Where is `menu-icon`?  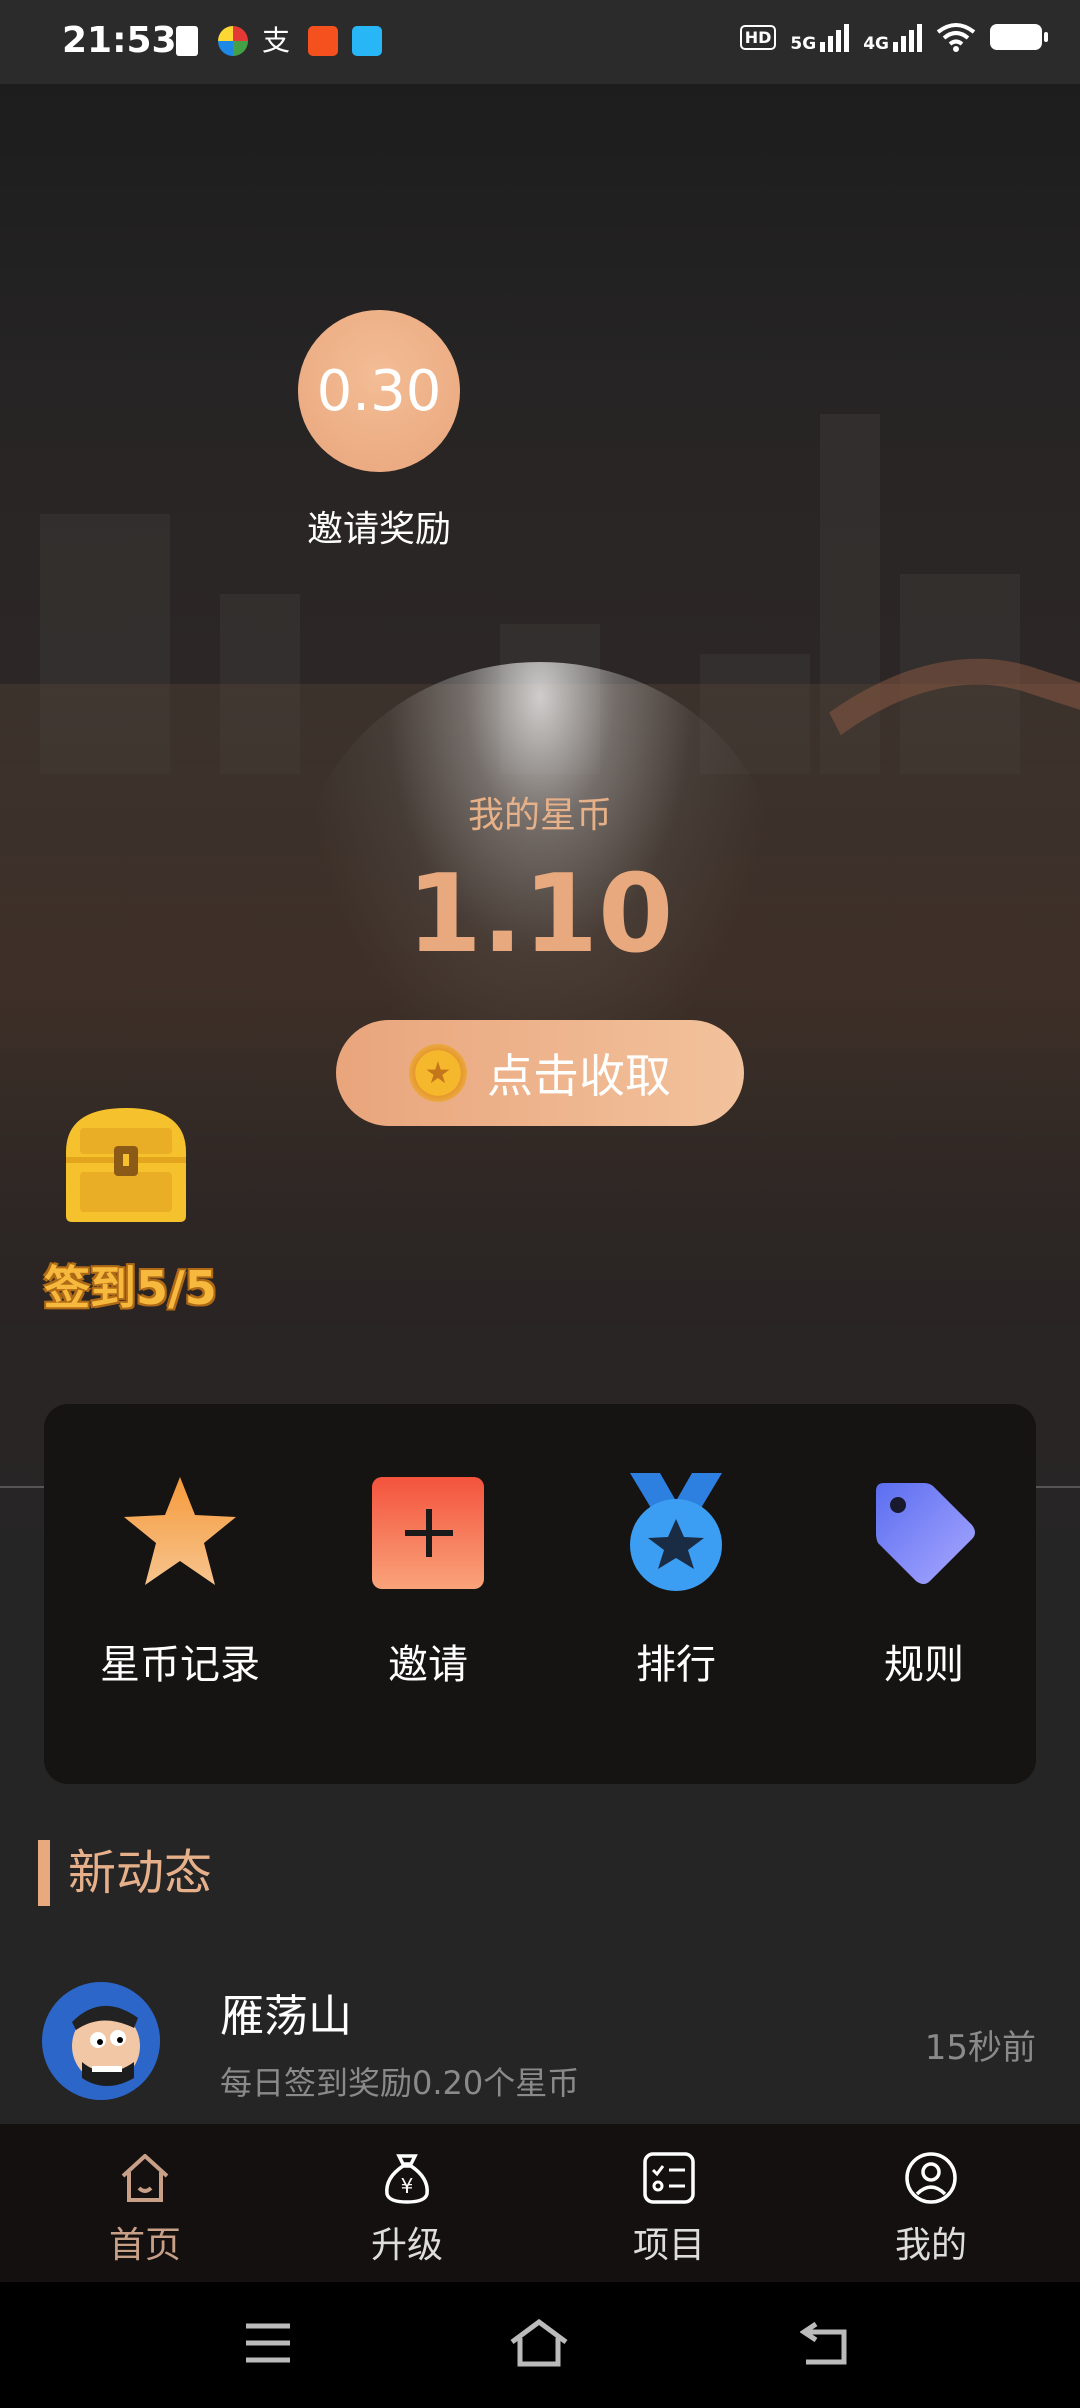
menu-icon is located at coordinates (268, 2343).